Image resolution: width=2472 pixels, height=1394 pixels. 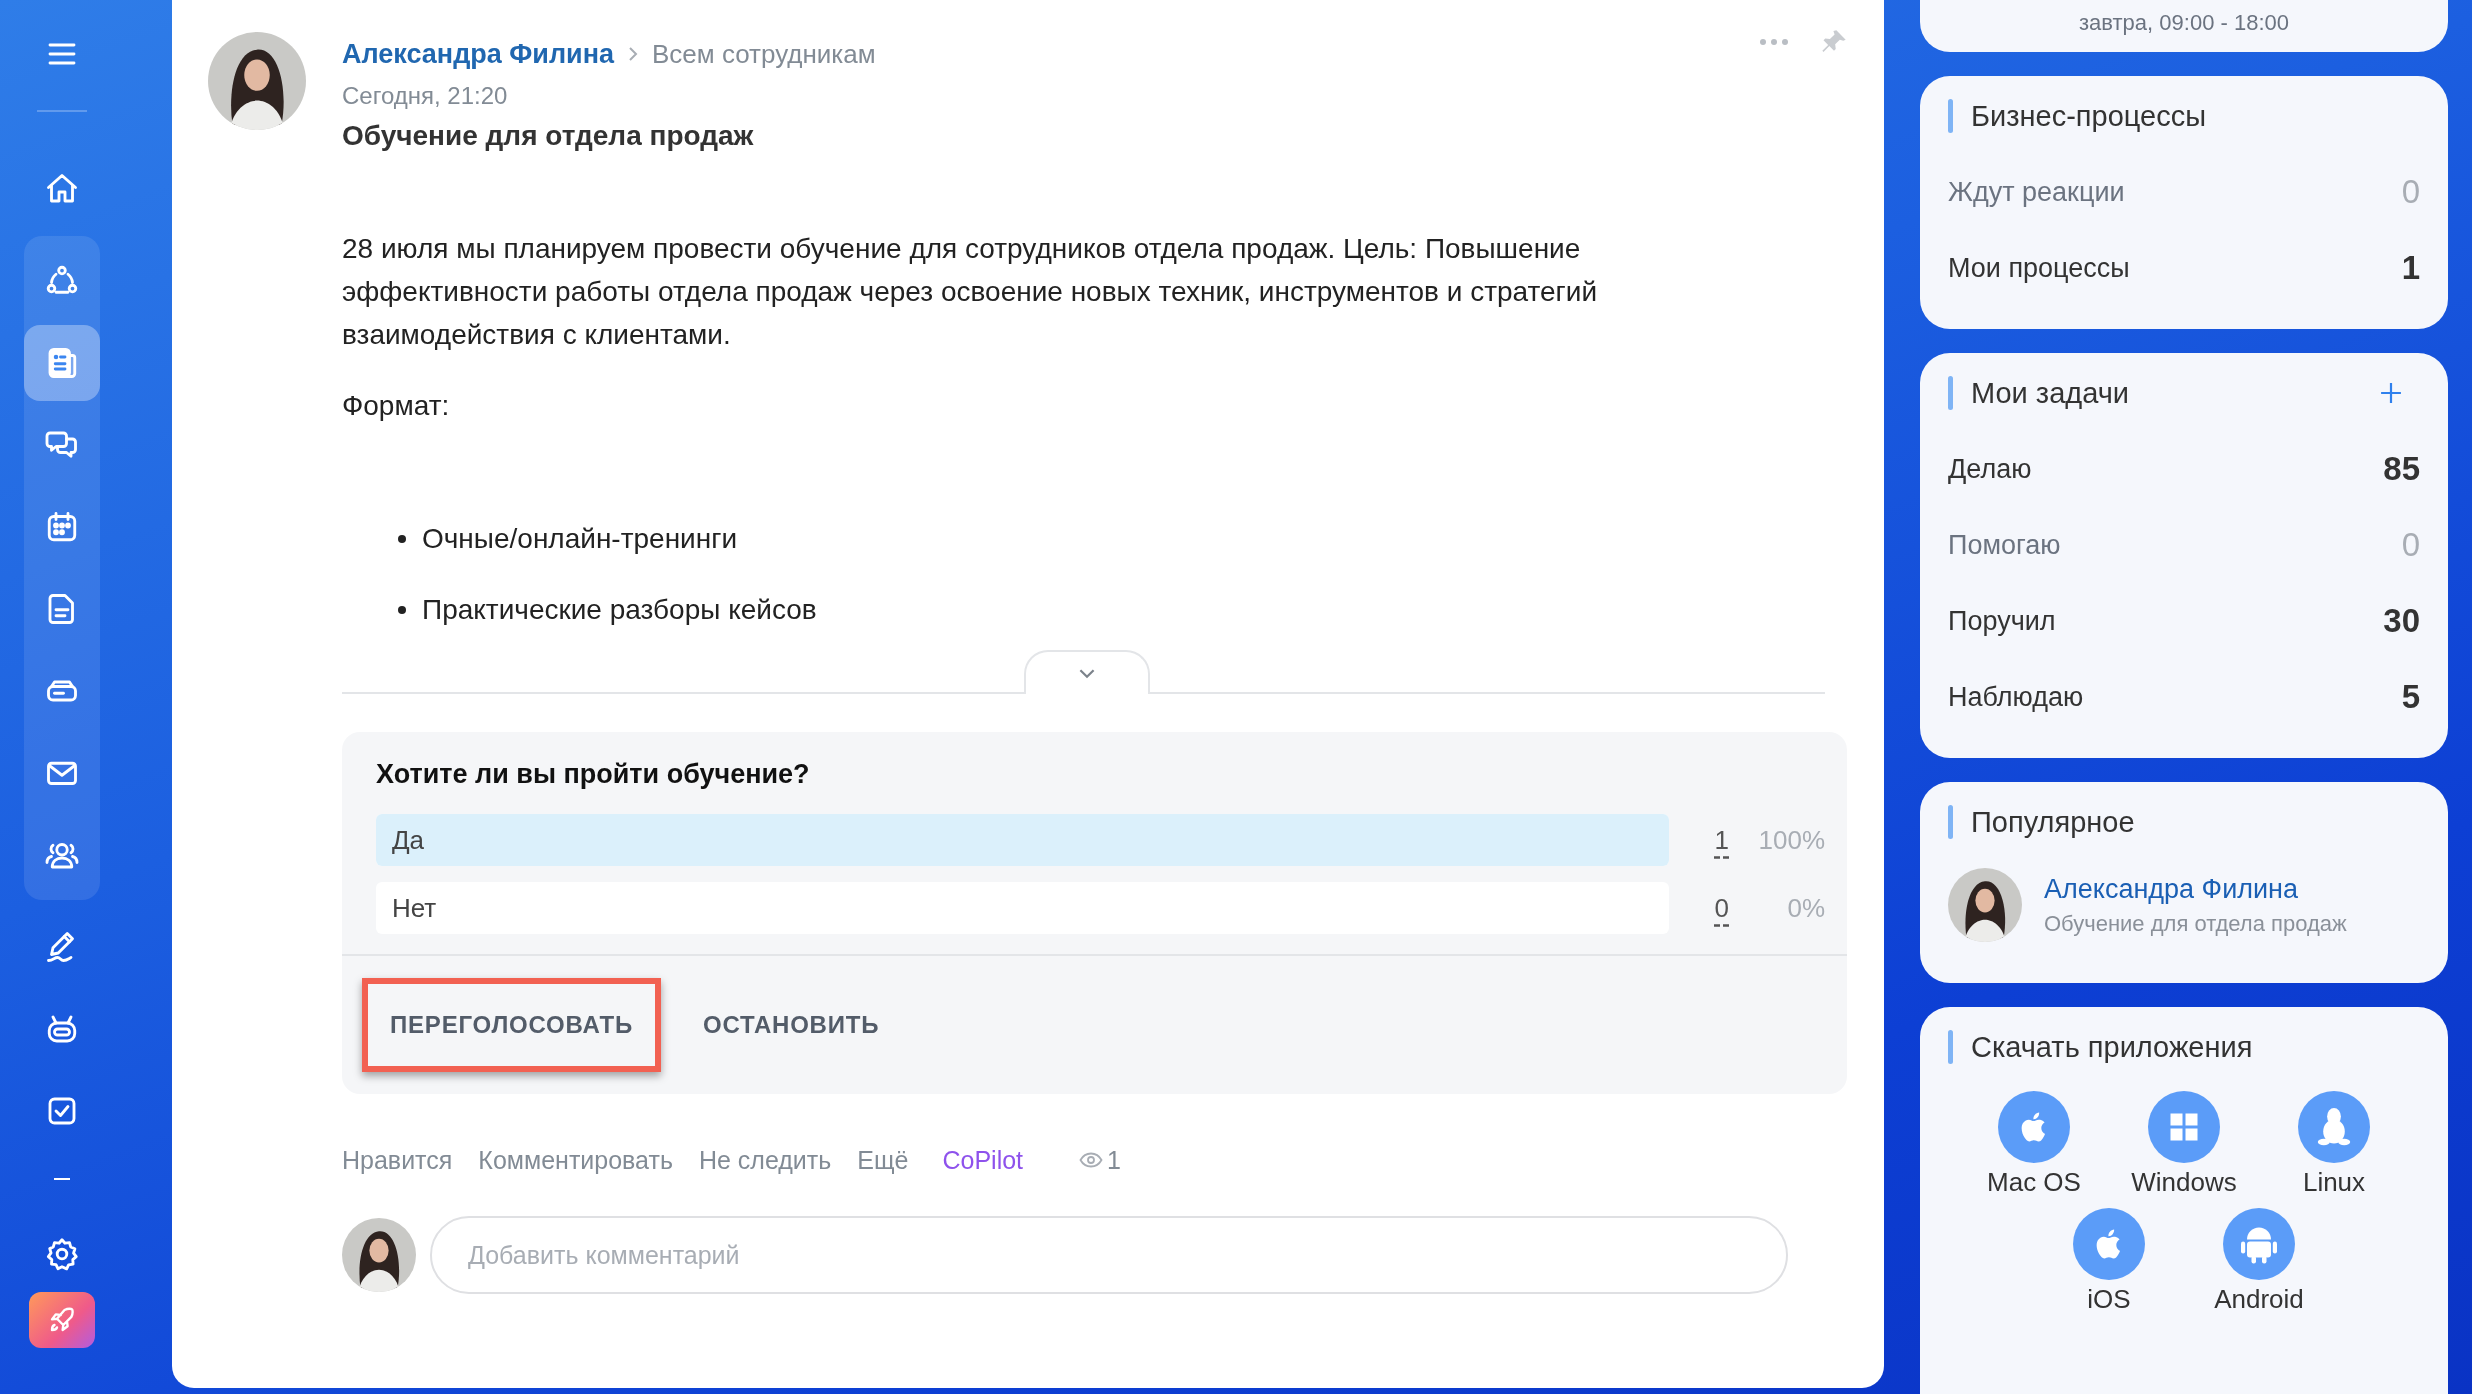 What do you see at coordinates (970, 292) in the screenshot?
I see `post-paragraph: 28 июля мы планируем провести обучение для сотрудников отдела продаж. Цель: Повышение эффективности работы отдела продаж через освоение новых техник, инструментов и стратегий взаимодействия с клиентами.` at bounding box center [970, 292].